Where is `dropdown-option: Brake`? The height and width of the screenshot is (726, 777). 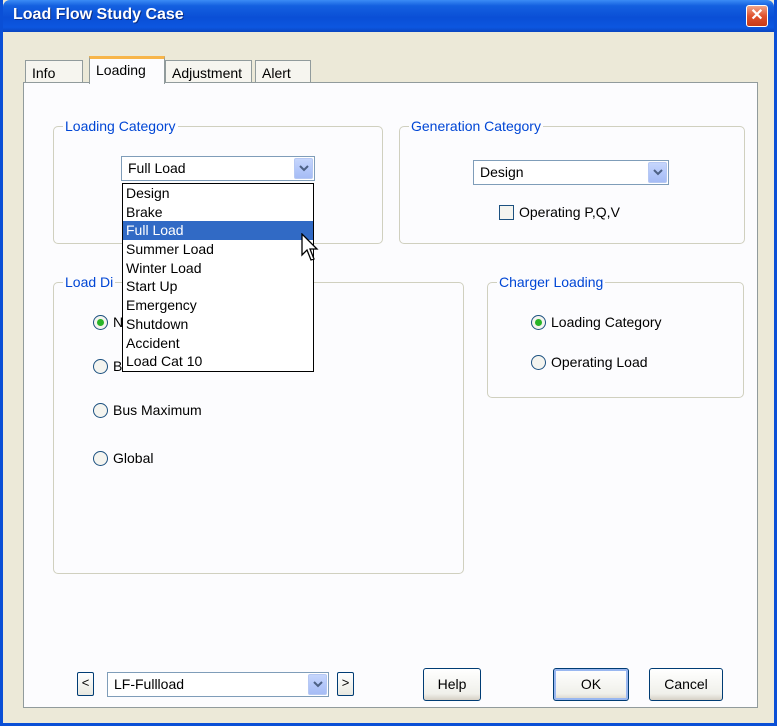
dropdown-option: Brake is located at coordinates (218, 212).